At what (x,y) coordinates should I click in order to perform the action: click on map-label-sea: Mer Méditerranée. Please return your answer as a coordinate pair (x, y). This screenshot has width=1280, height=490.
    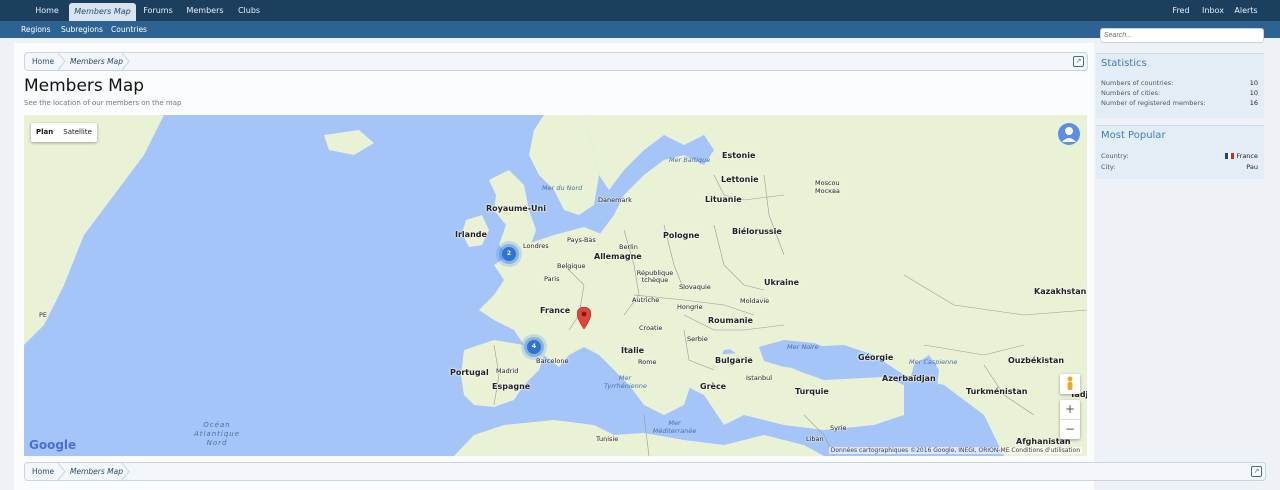
    Looking at the image, I should click on (674, 427).